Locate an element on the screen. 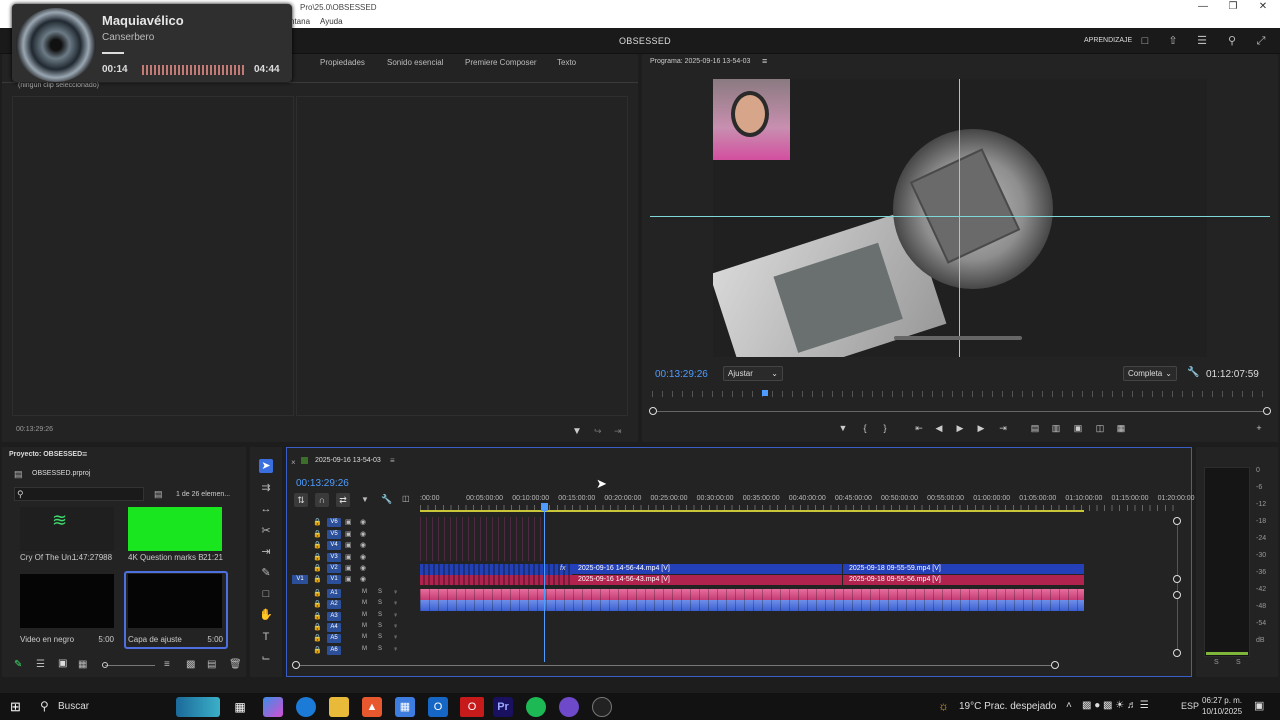 This screenshot has height=720, width=1280. clock-time: 06:27 p. m. is located at coordinates (1222, 700).